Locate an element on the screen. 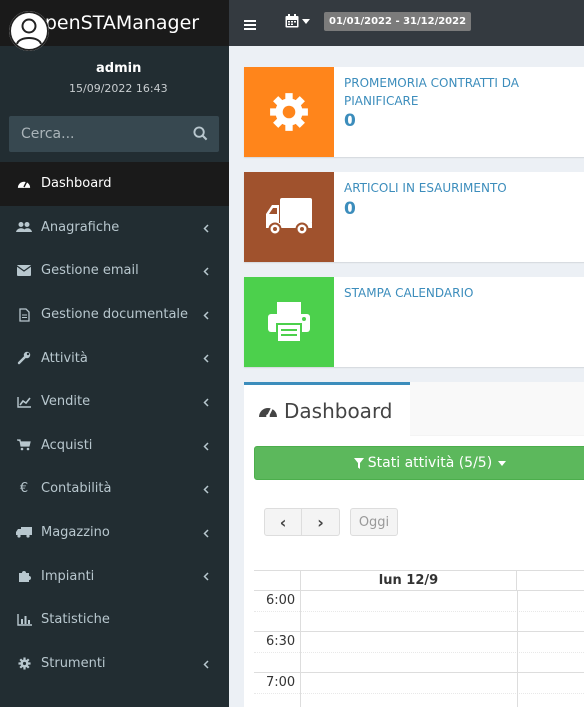  calendar-nav: ‹ › is located at coordinates (302, 522).